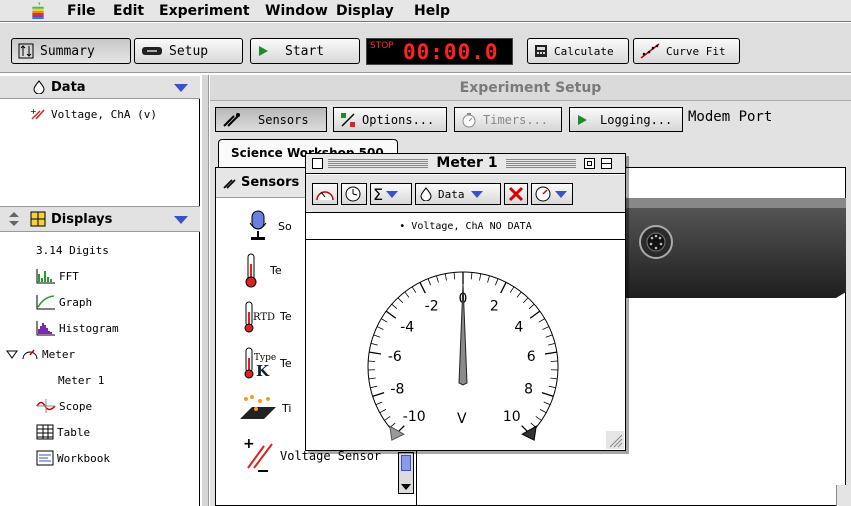 Image resolution: width=851 pixels, height=506 pixels. Describe the element at coordinates (451, 194) in the screenshot. I see `data-button-label: Data` at that location.